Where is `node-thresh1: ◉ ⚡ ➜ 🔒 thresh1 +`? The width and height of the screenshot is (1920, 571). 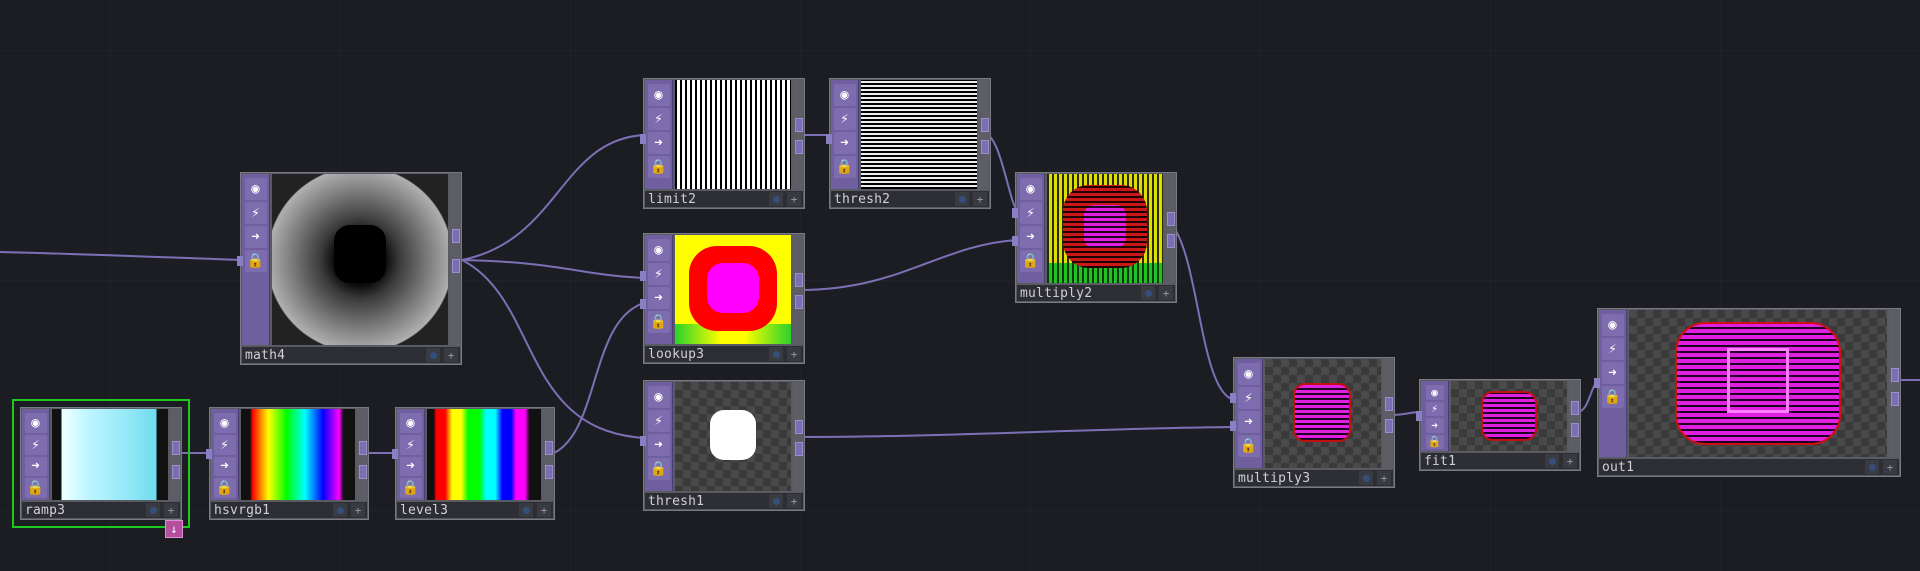 node-thresh1: ◉ ⚡ ➜ 🔒 thresh1 + is located at coordinates (722, 445).